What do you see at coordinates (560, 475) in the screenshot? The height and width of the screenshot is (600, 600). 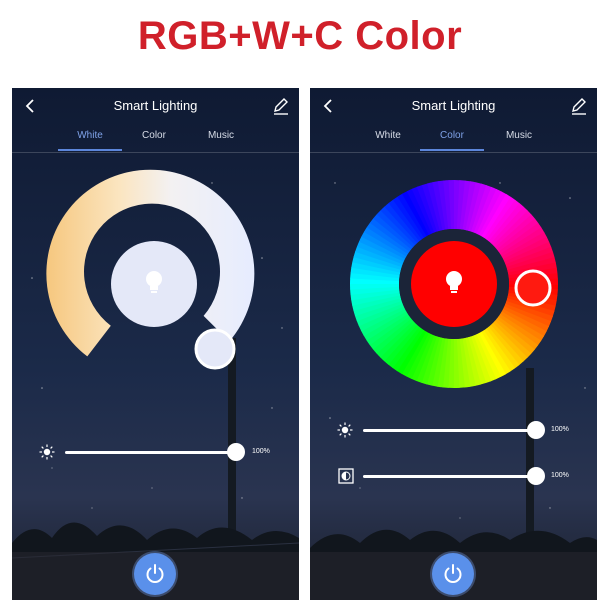 I see `saturation-value: 100%` at bounding box center [560, 475].